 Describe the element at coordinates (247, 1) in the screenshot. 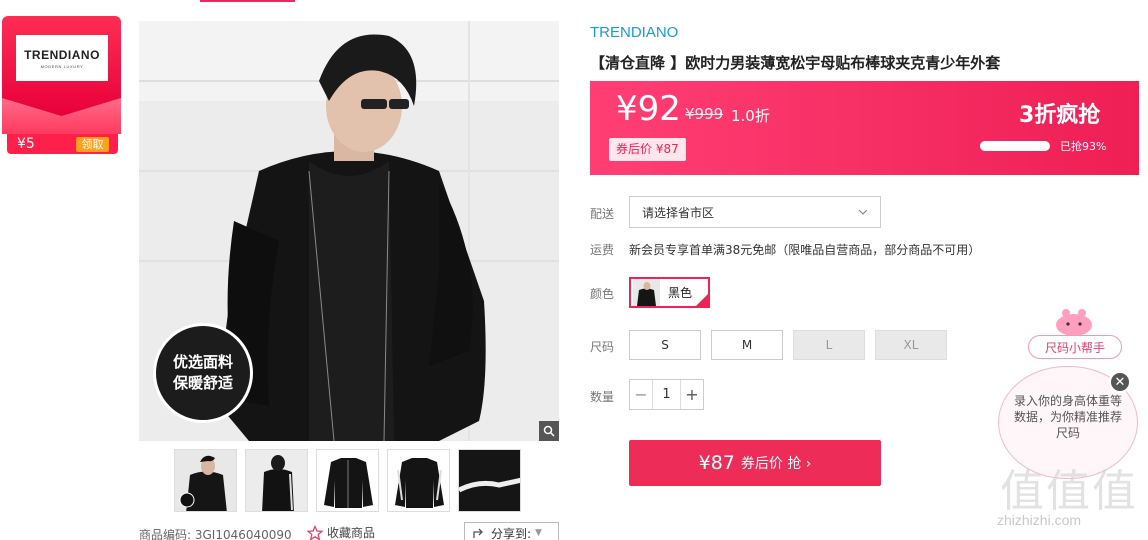

I see `top-accent-bar` at that location.